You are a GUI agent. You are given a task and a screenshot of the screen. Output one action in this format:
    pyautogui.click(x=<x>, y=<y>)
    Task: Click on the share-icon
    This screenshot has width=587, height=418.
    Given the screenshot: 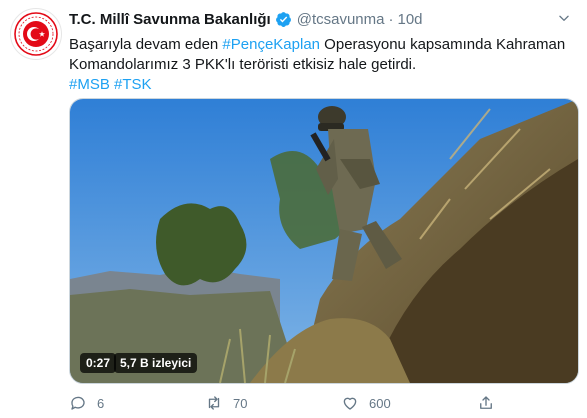 What is the action you would take?
    pyautogui.click(x=486, y=402)
    